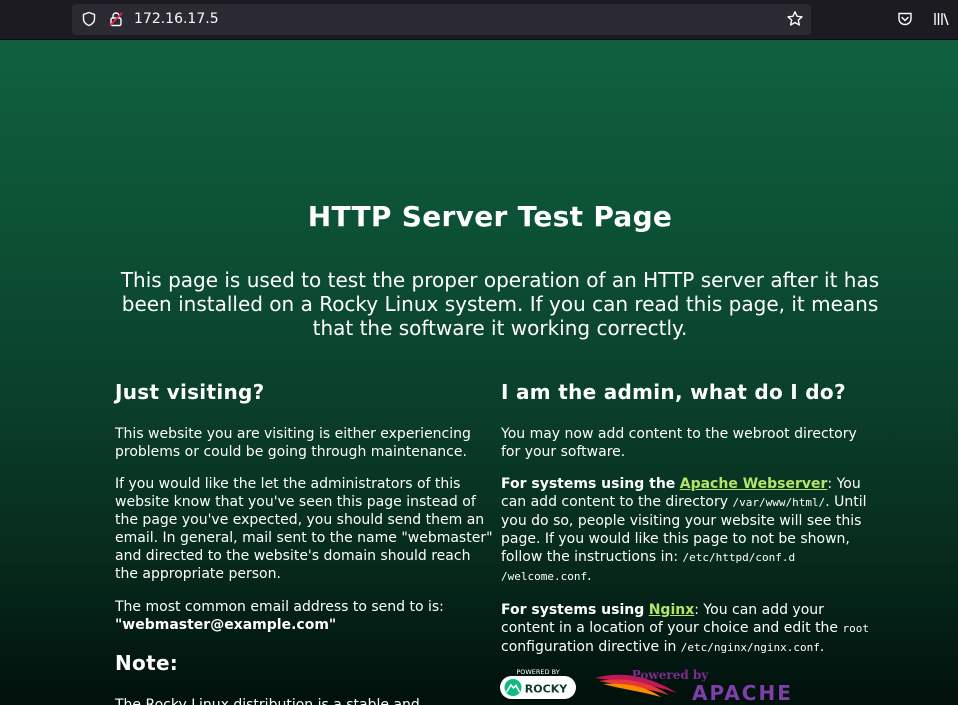 This screenshot has width=958, height=705. What do you see at coordinates (89, 19) in the screenshot?
I see `tracking-protection-shield-icon` at bounding box center [89, 19].